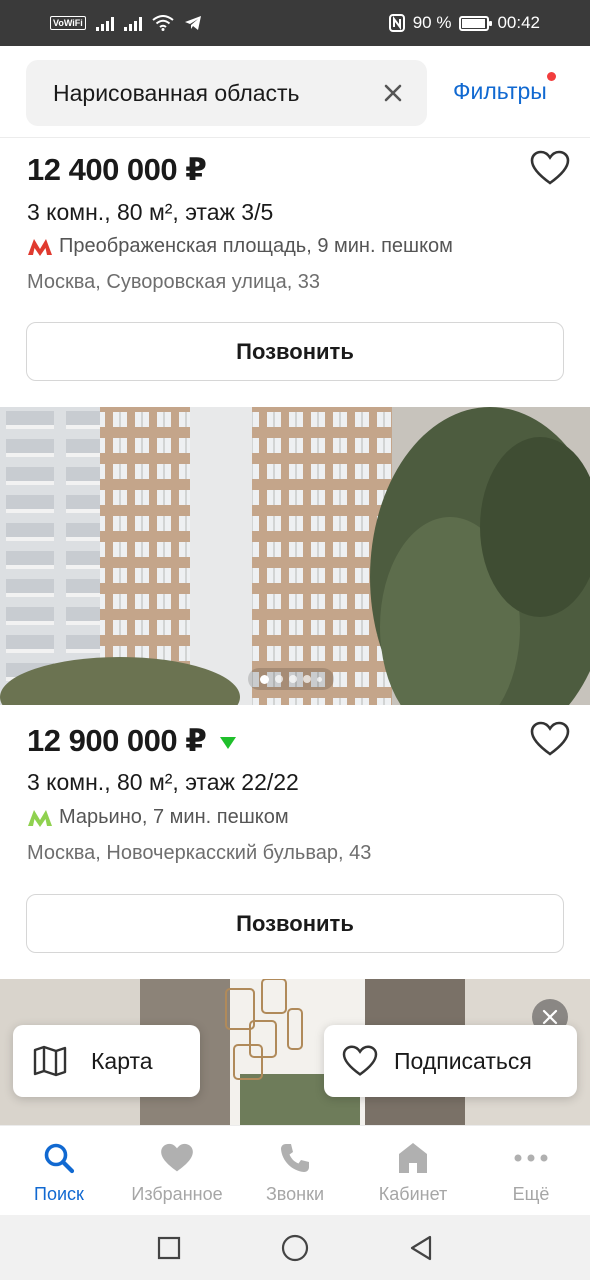 This screenshot has height=1280, width=590. I want to click on listing-details: 3 комн., 80 м², этаж 22/22, so click(163, 782).